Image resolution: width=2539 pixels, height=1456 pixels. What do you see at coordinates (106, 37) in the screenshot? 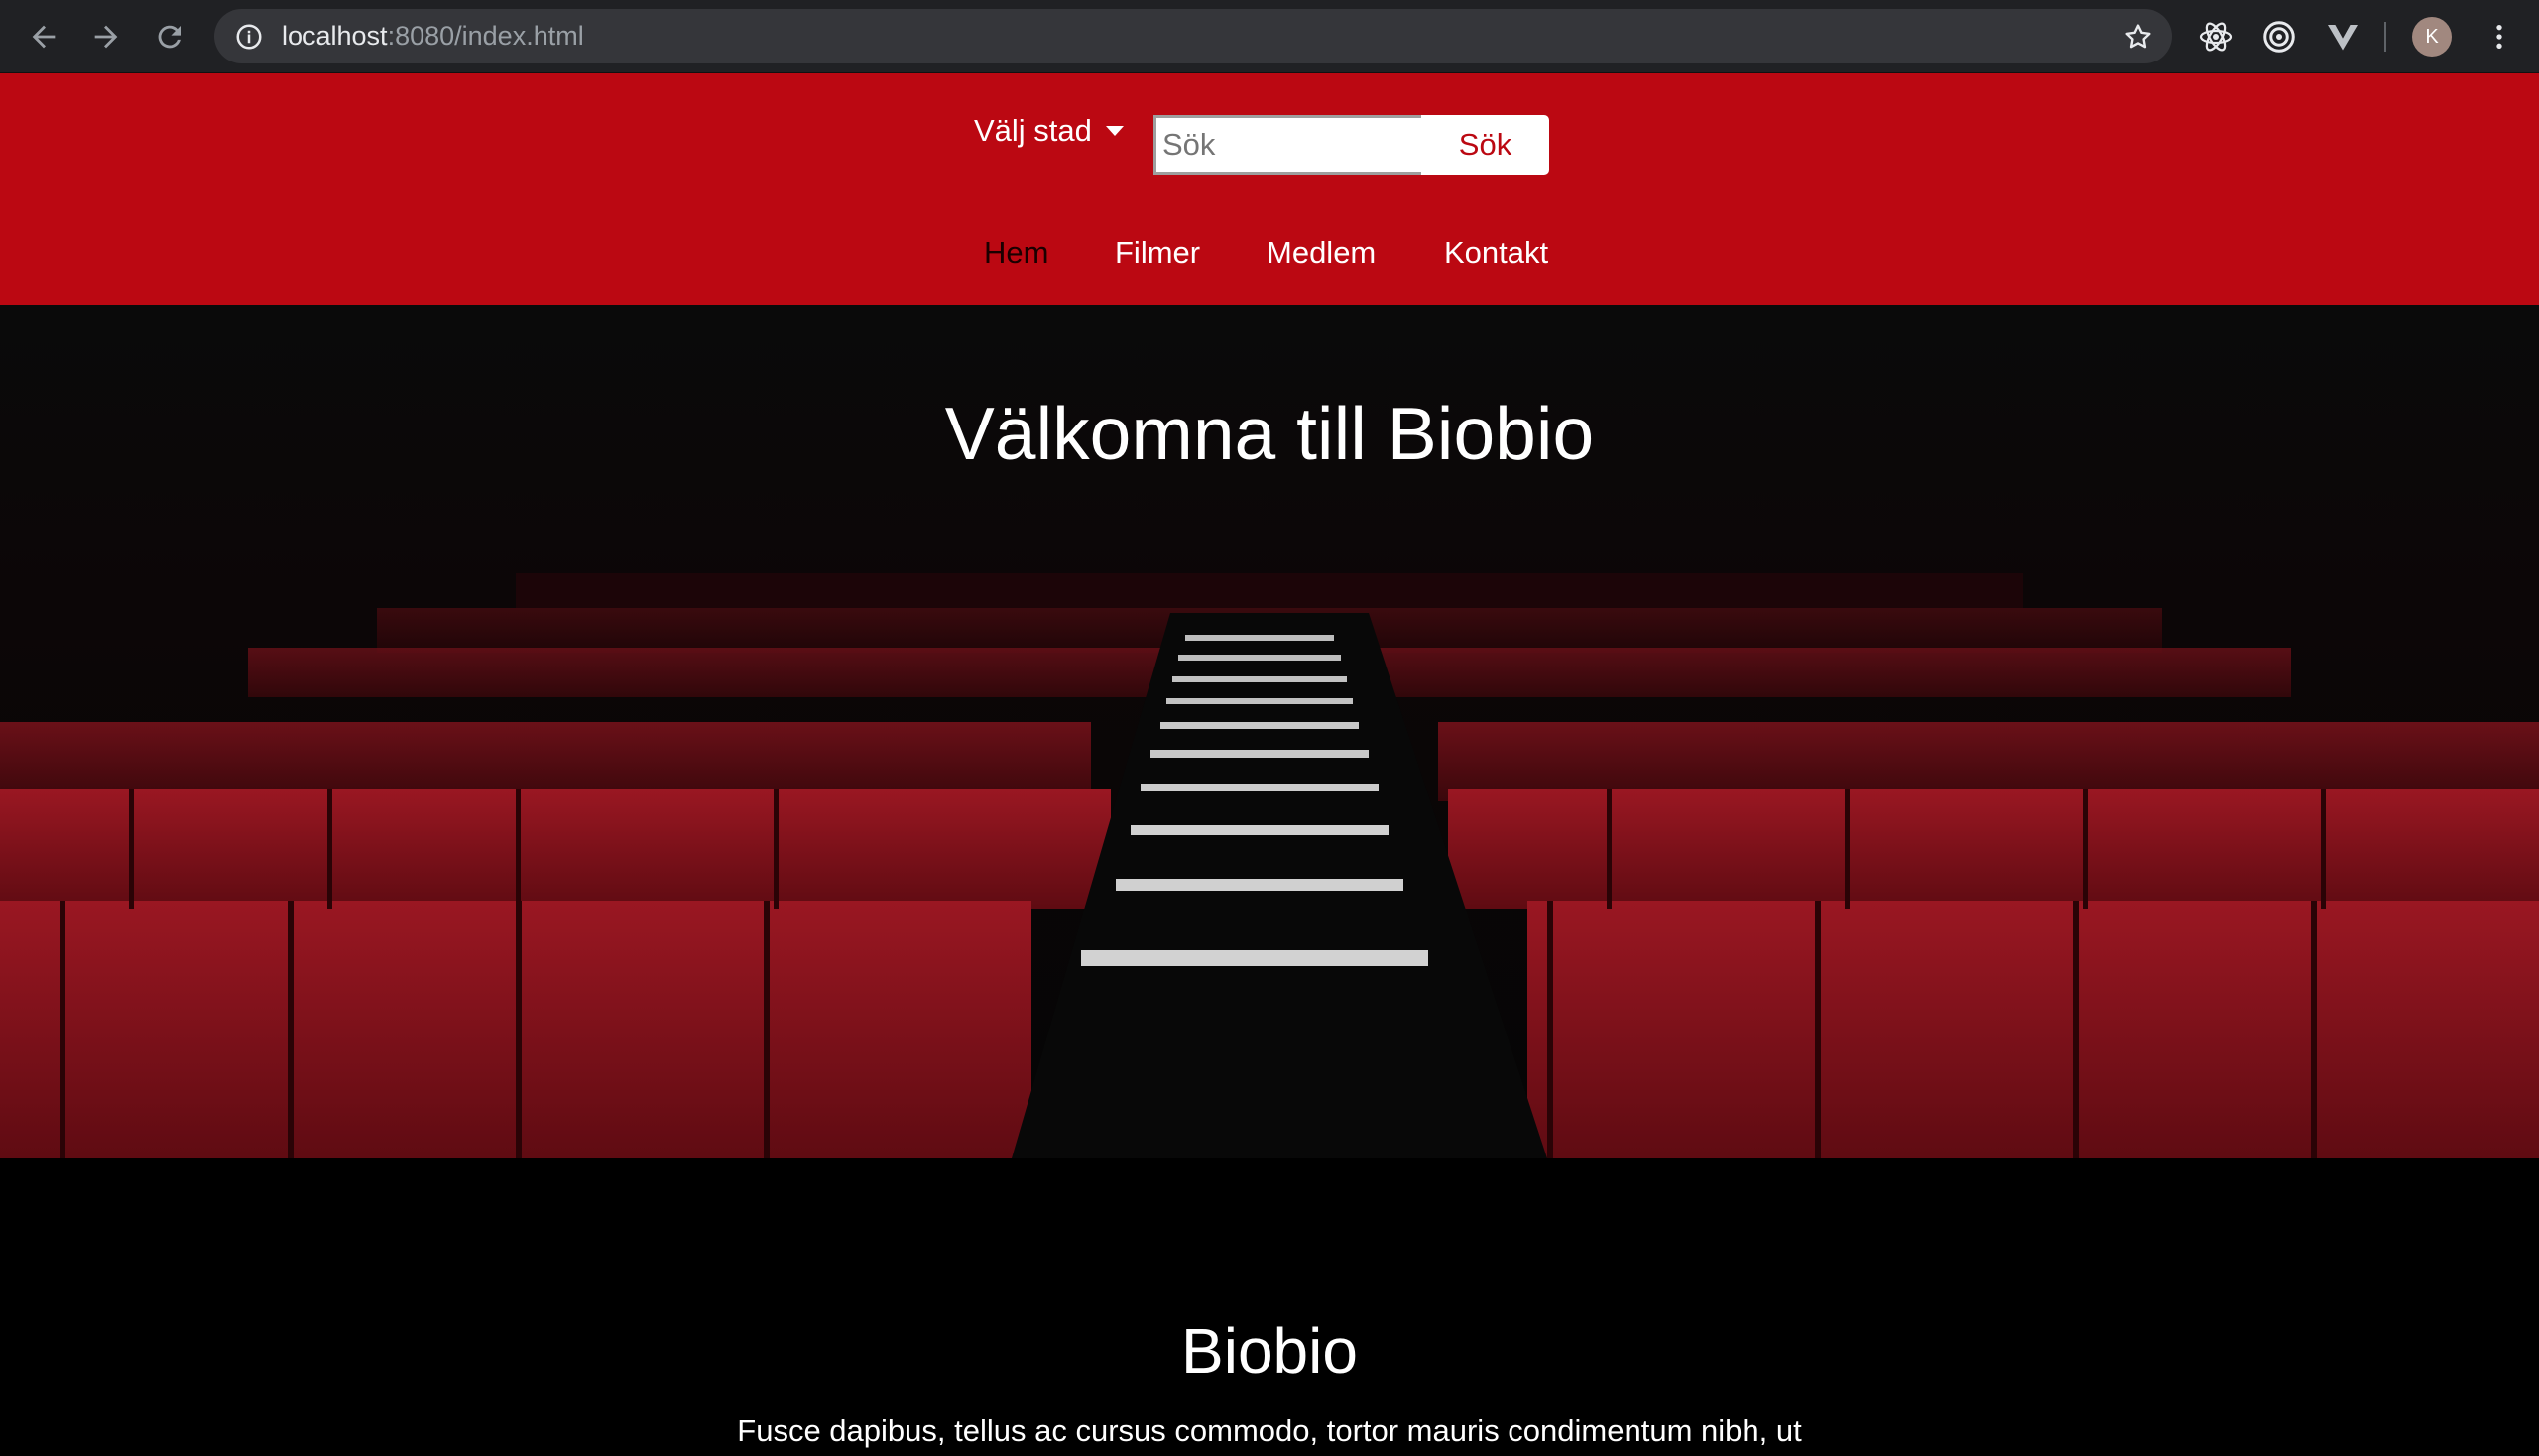
I see `forward-icon` at bounding box center [106, 37].